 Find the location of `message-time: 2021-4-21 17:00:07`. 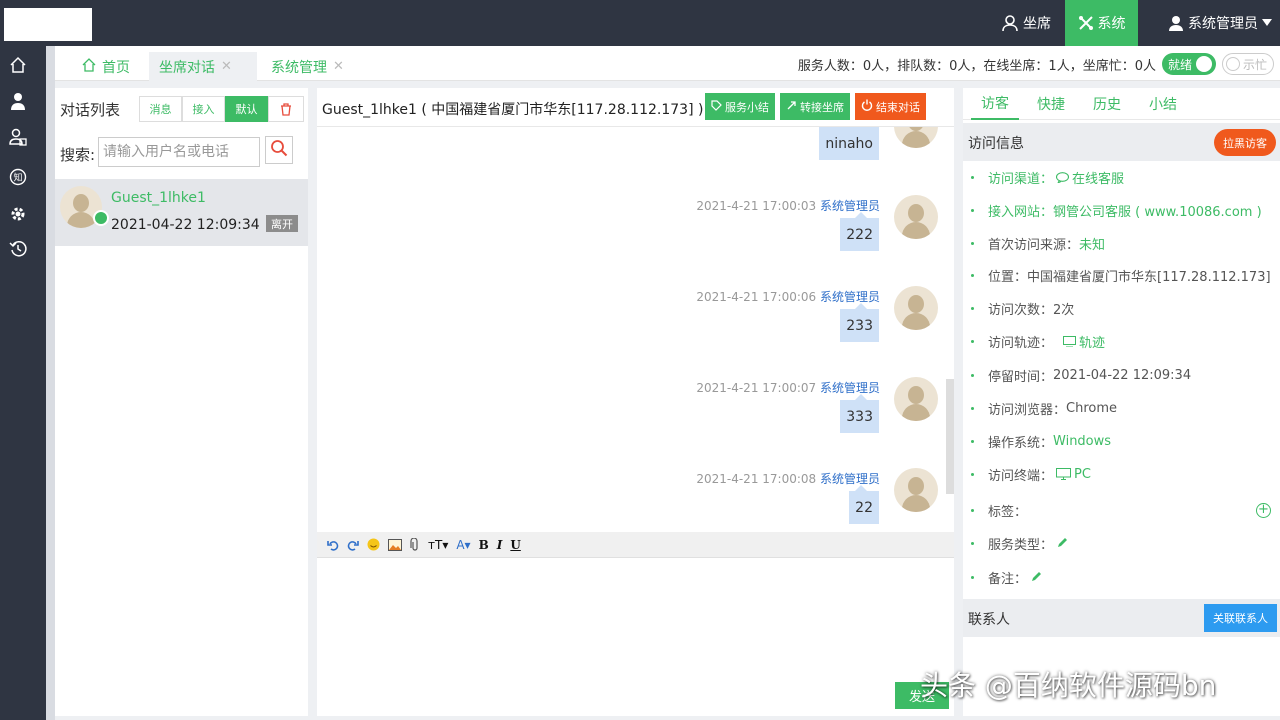

message-time: 2021-4-21 17:00:07 is located at coordinates (756, 388).